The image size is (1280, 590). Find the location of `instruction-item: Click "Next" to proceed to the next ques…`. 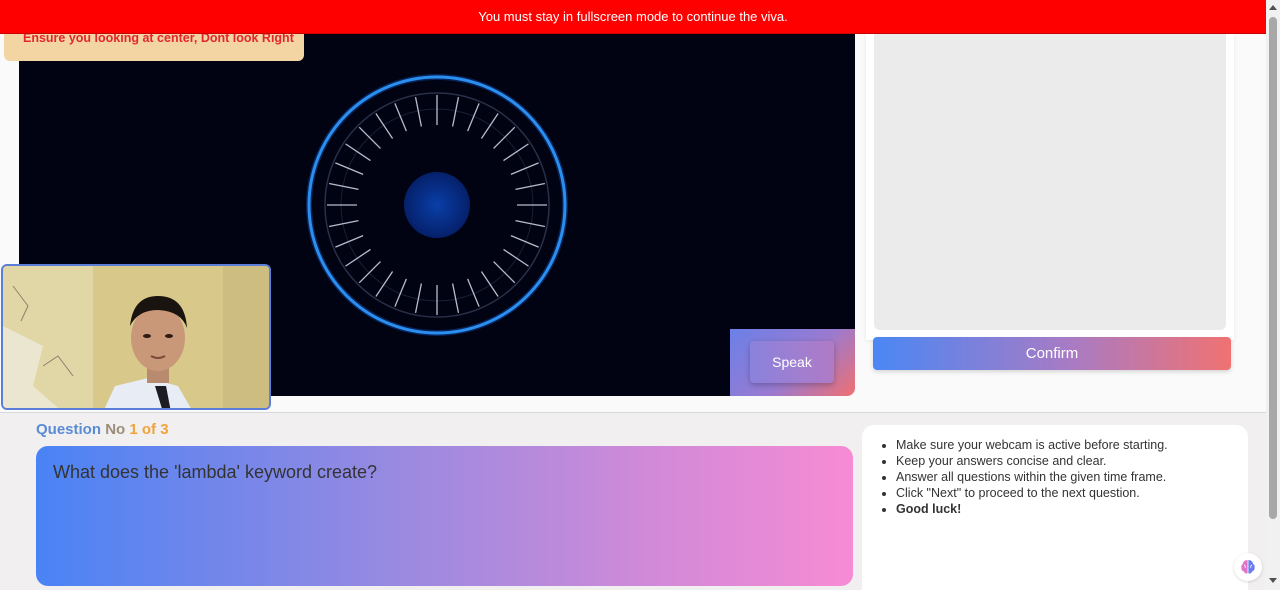

instruction-item: Click "Next" to proceed to the next ques… is located at coordinates (1064, 493).